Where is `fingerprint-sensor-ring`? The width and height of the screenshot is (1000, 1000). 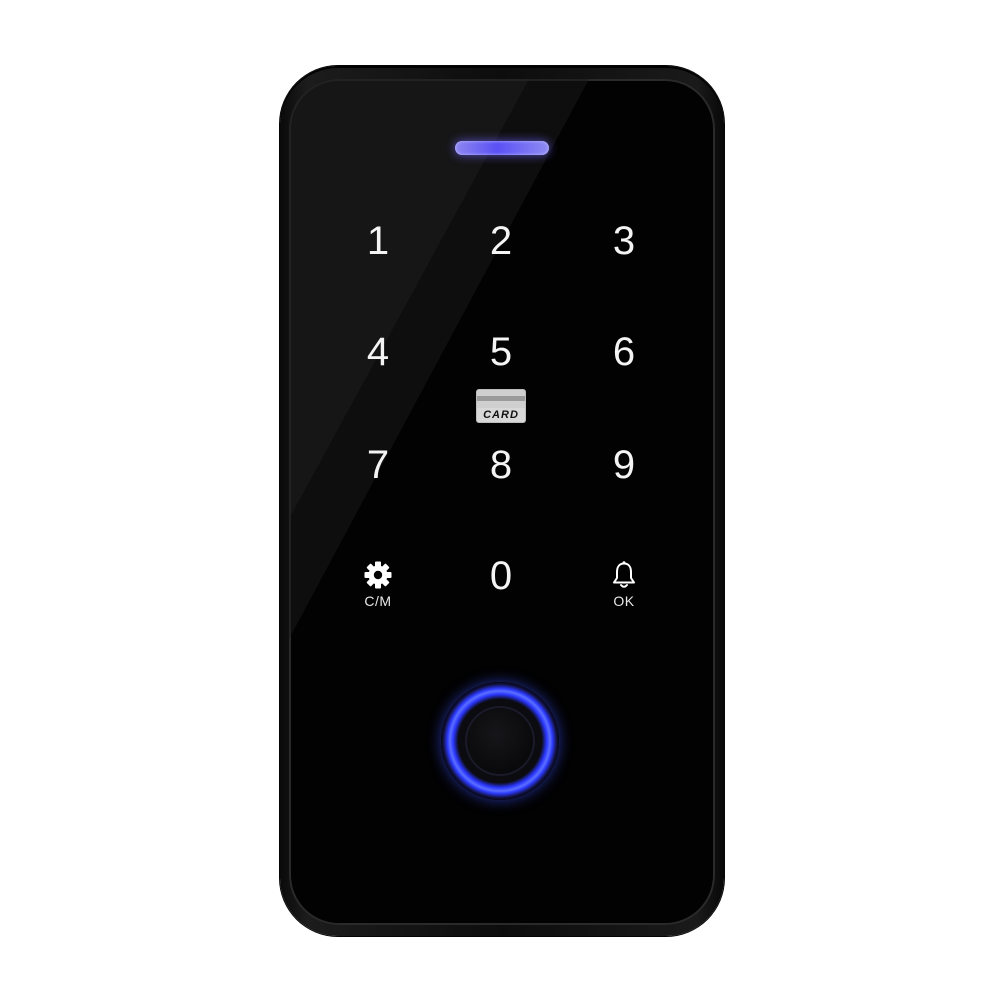
fingerprint-sensor-ring is located at coordinates (500, 741).